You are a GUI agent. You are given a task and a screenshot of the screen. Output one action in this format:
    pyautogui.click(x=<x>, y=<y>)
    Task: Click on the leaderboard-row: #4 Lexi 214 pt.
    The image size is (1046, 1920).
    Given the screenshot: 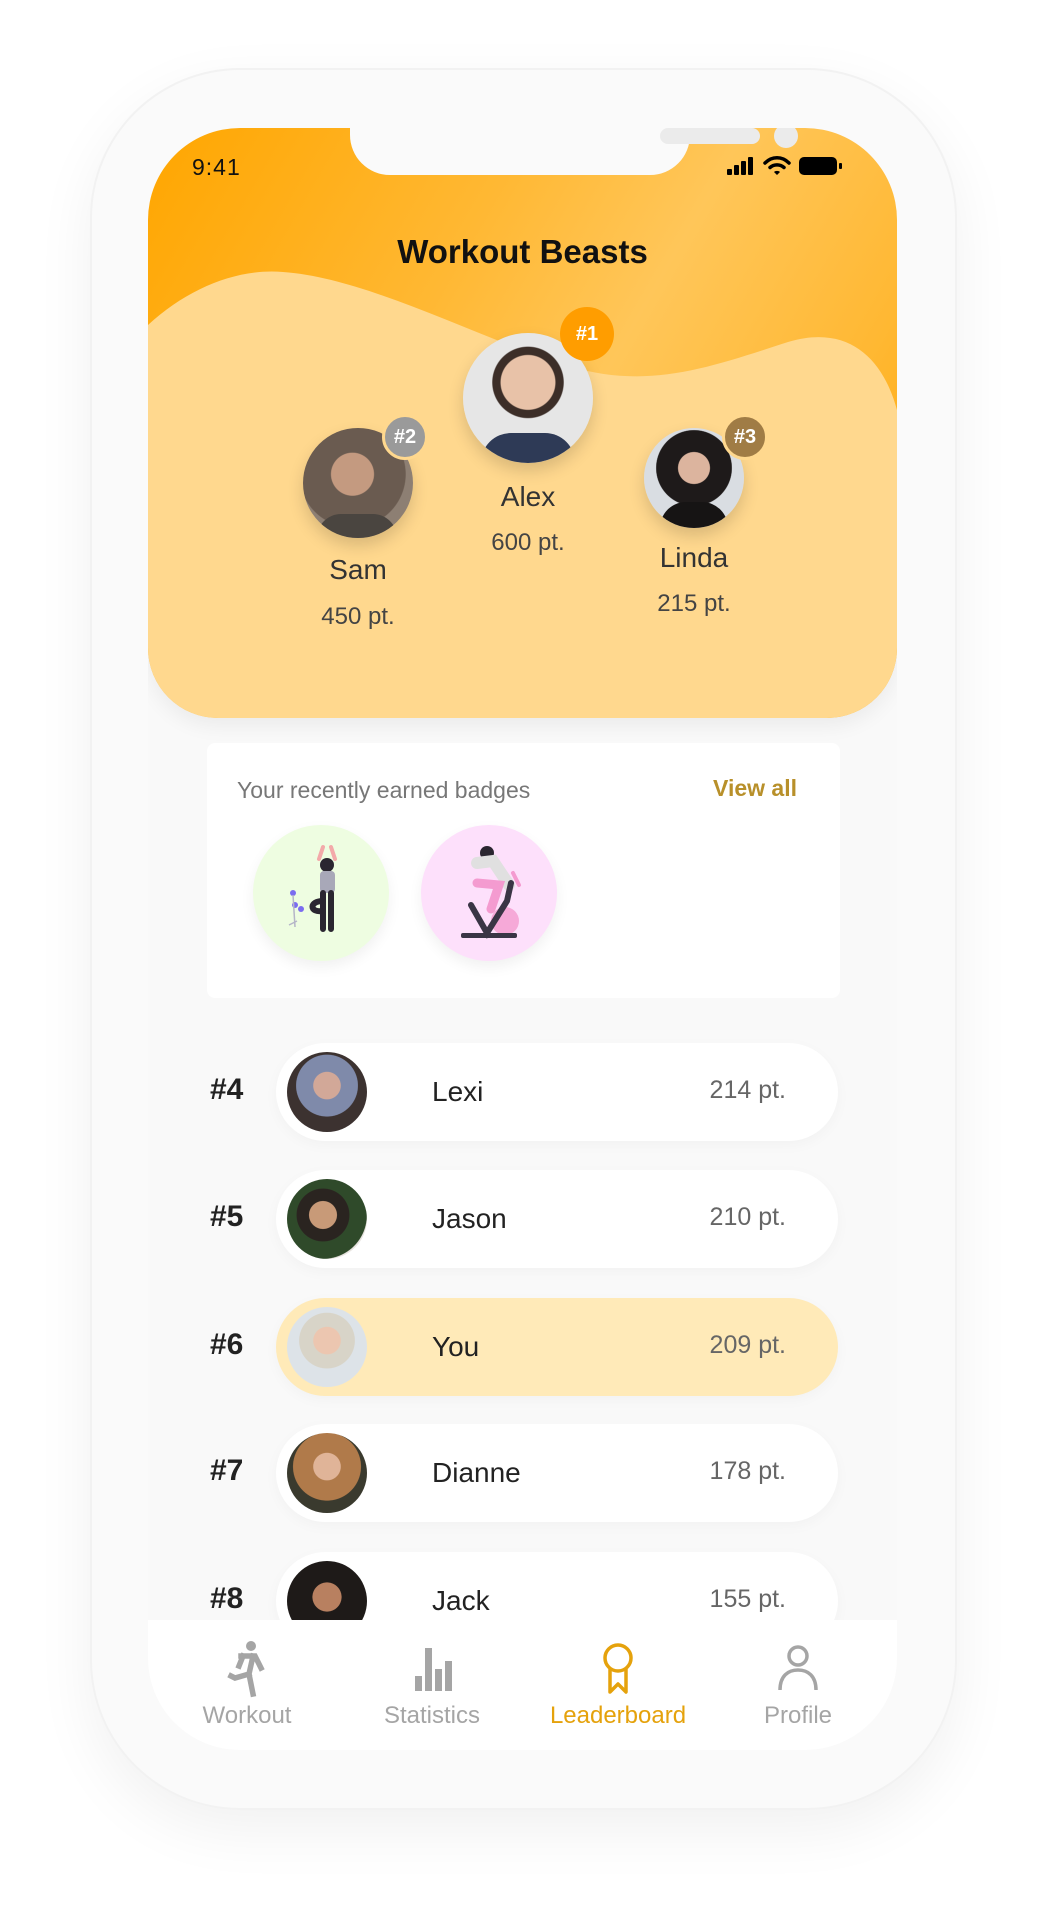 What is the action you would take?
    pyautogui.click(x=522, y=1092)
    